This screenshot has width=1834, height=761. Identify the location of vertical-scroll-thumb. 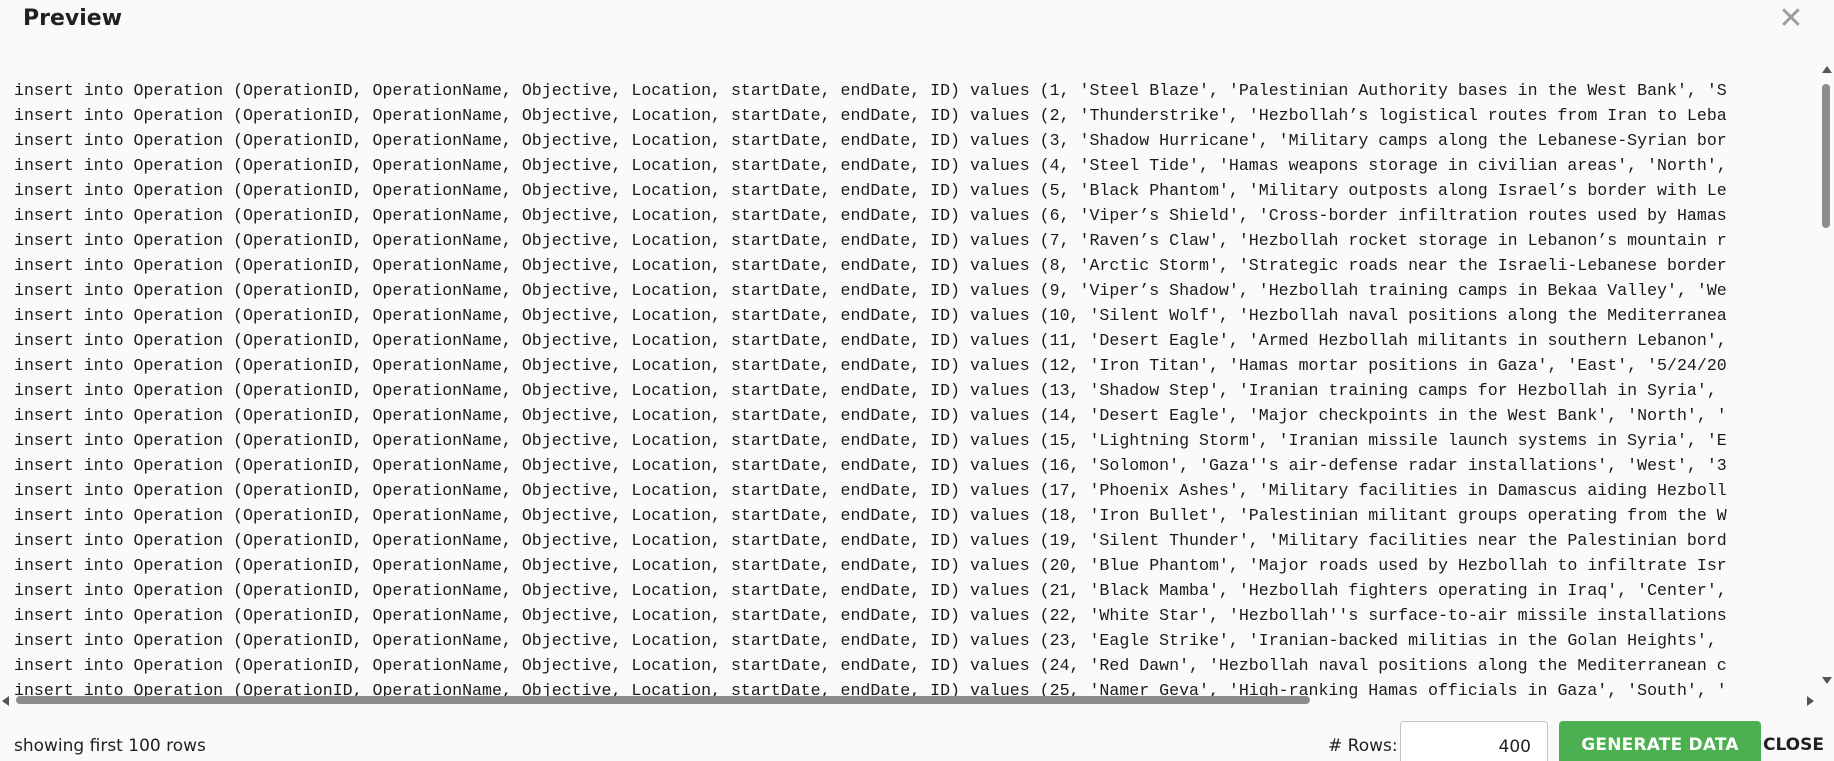
(1826, 156).